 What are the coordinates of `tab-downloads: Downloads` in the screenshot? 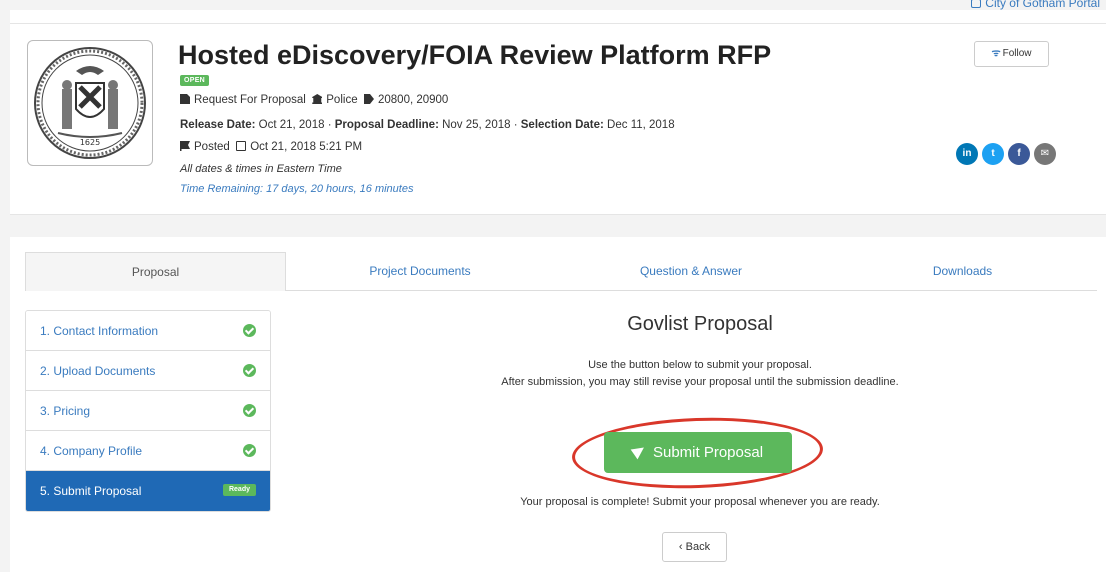 It's located at (962, 271).